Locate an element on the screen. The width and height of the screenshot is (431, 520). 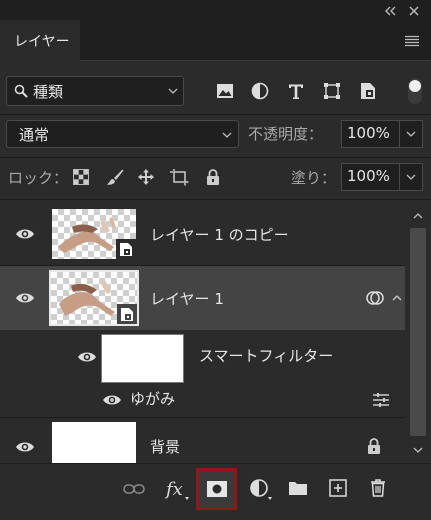
scrollbar-thumb is located at coordinates (418, 332).